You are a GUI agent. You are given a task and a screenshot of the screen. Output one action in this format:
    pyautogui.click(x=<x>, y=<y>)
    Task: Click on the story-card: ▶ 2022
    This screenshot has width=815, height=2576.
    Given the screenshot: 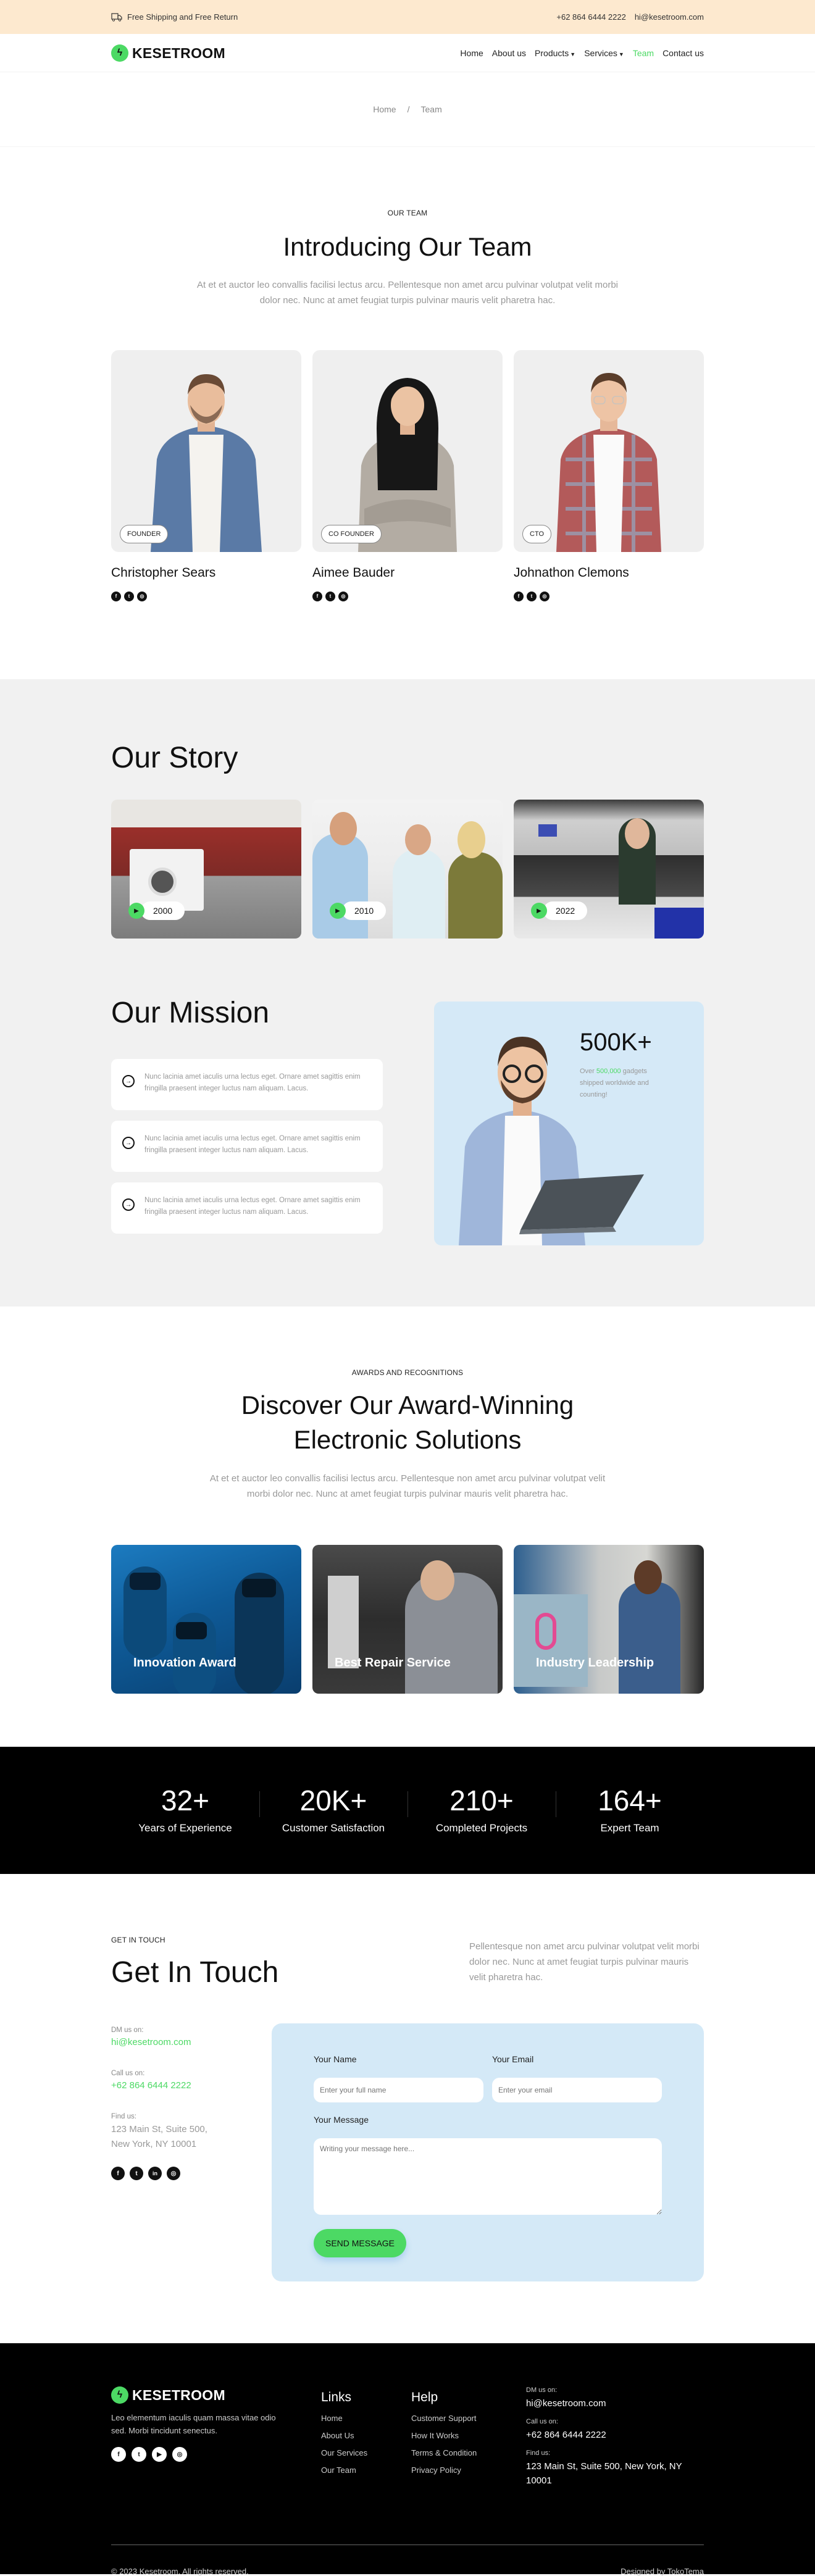 What is the action you would take?
    pyautogui.click(x=609, y=870)
    